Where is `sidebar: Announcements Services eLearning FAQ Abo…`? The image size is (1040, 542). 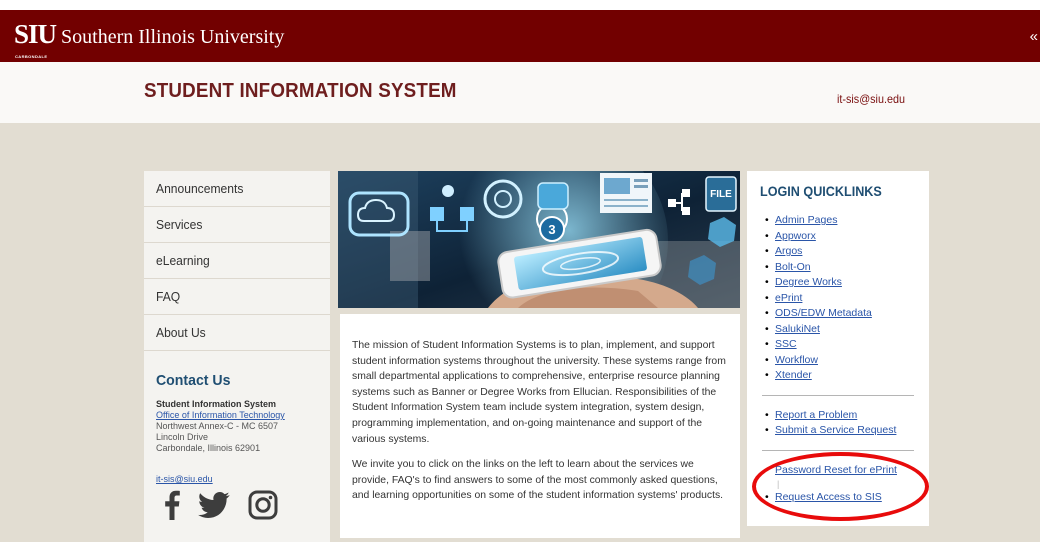
sidebar: Announcements Services eLearning FAQ Abo… is located at coordinates (237, 356).